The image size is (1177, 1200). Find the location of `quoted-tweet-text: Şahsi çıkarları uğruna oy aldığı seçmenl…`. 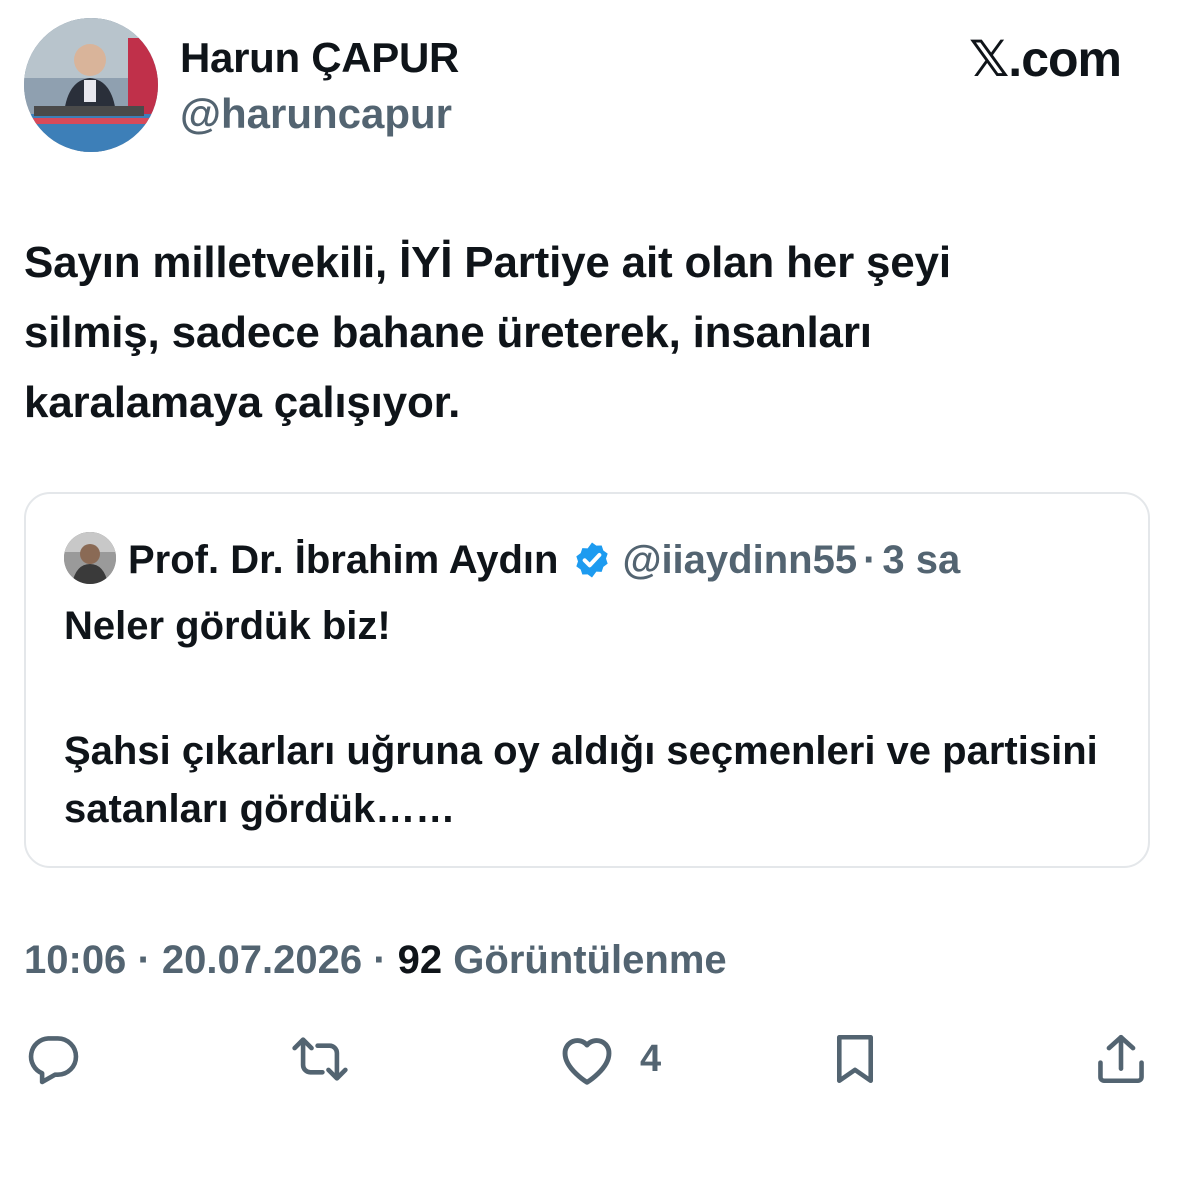

quoted-tweet-text: Şahsi çıkarları uğruna oy aldığı seçmenl… is located at coordinates (581, 780).